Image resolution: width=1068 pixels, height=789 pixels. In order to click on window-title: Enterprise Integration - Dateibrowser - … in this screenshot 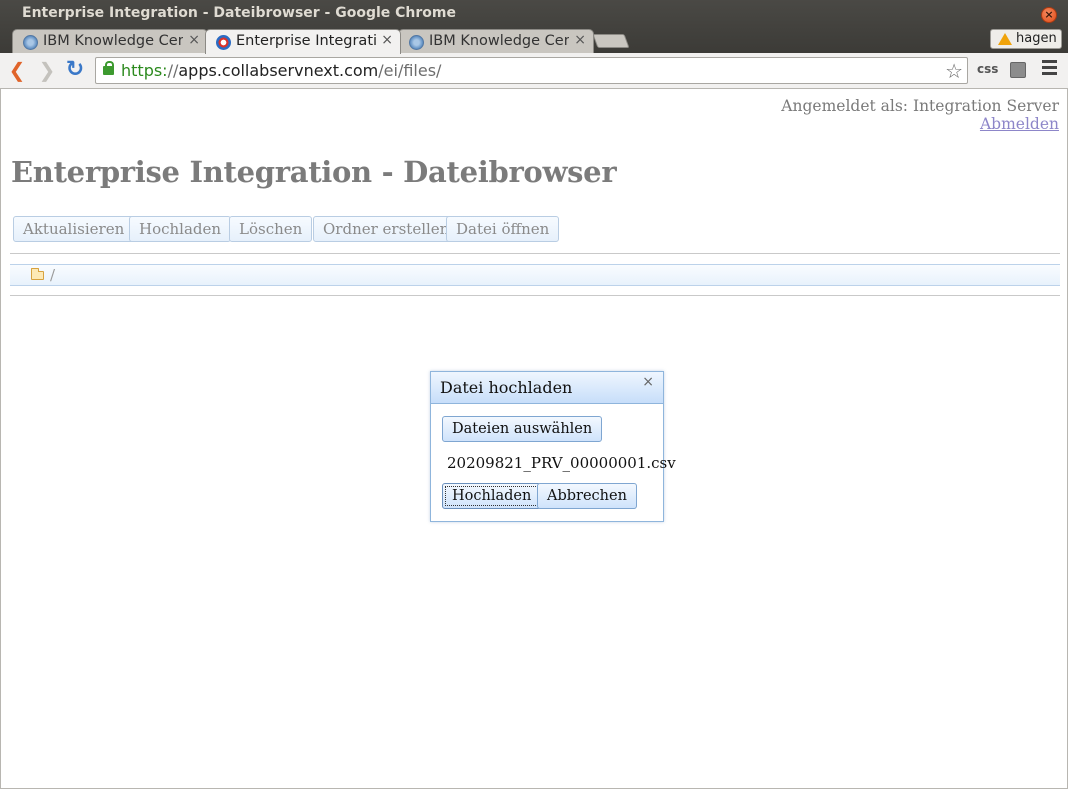, I will do `click(239, 13)`.